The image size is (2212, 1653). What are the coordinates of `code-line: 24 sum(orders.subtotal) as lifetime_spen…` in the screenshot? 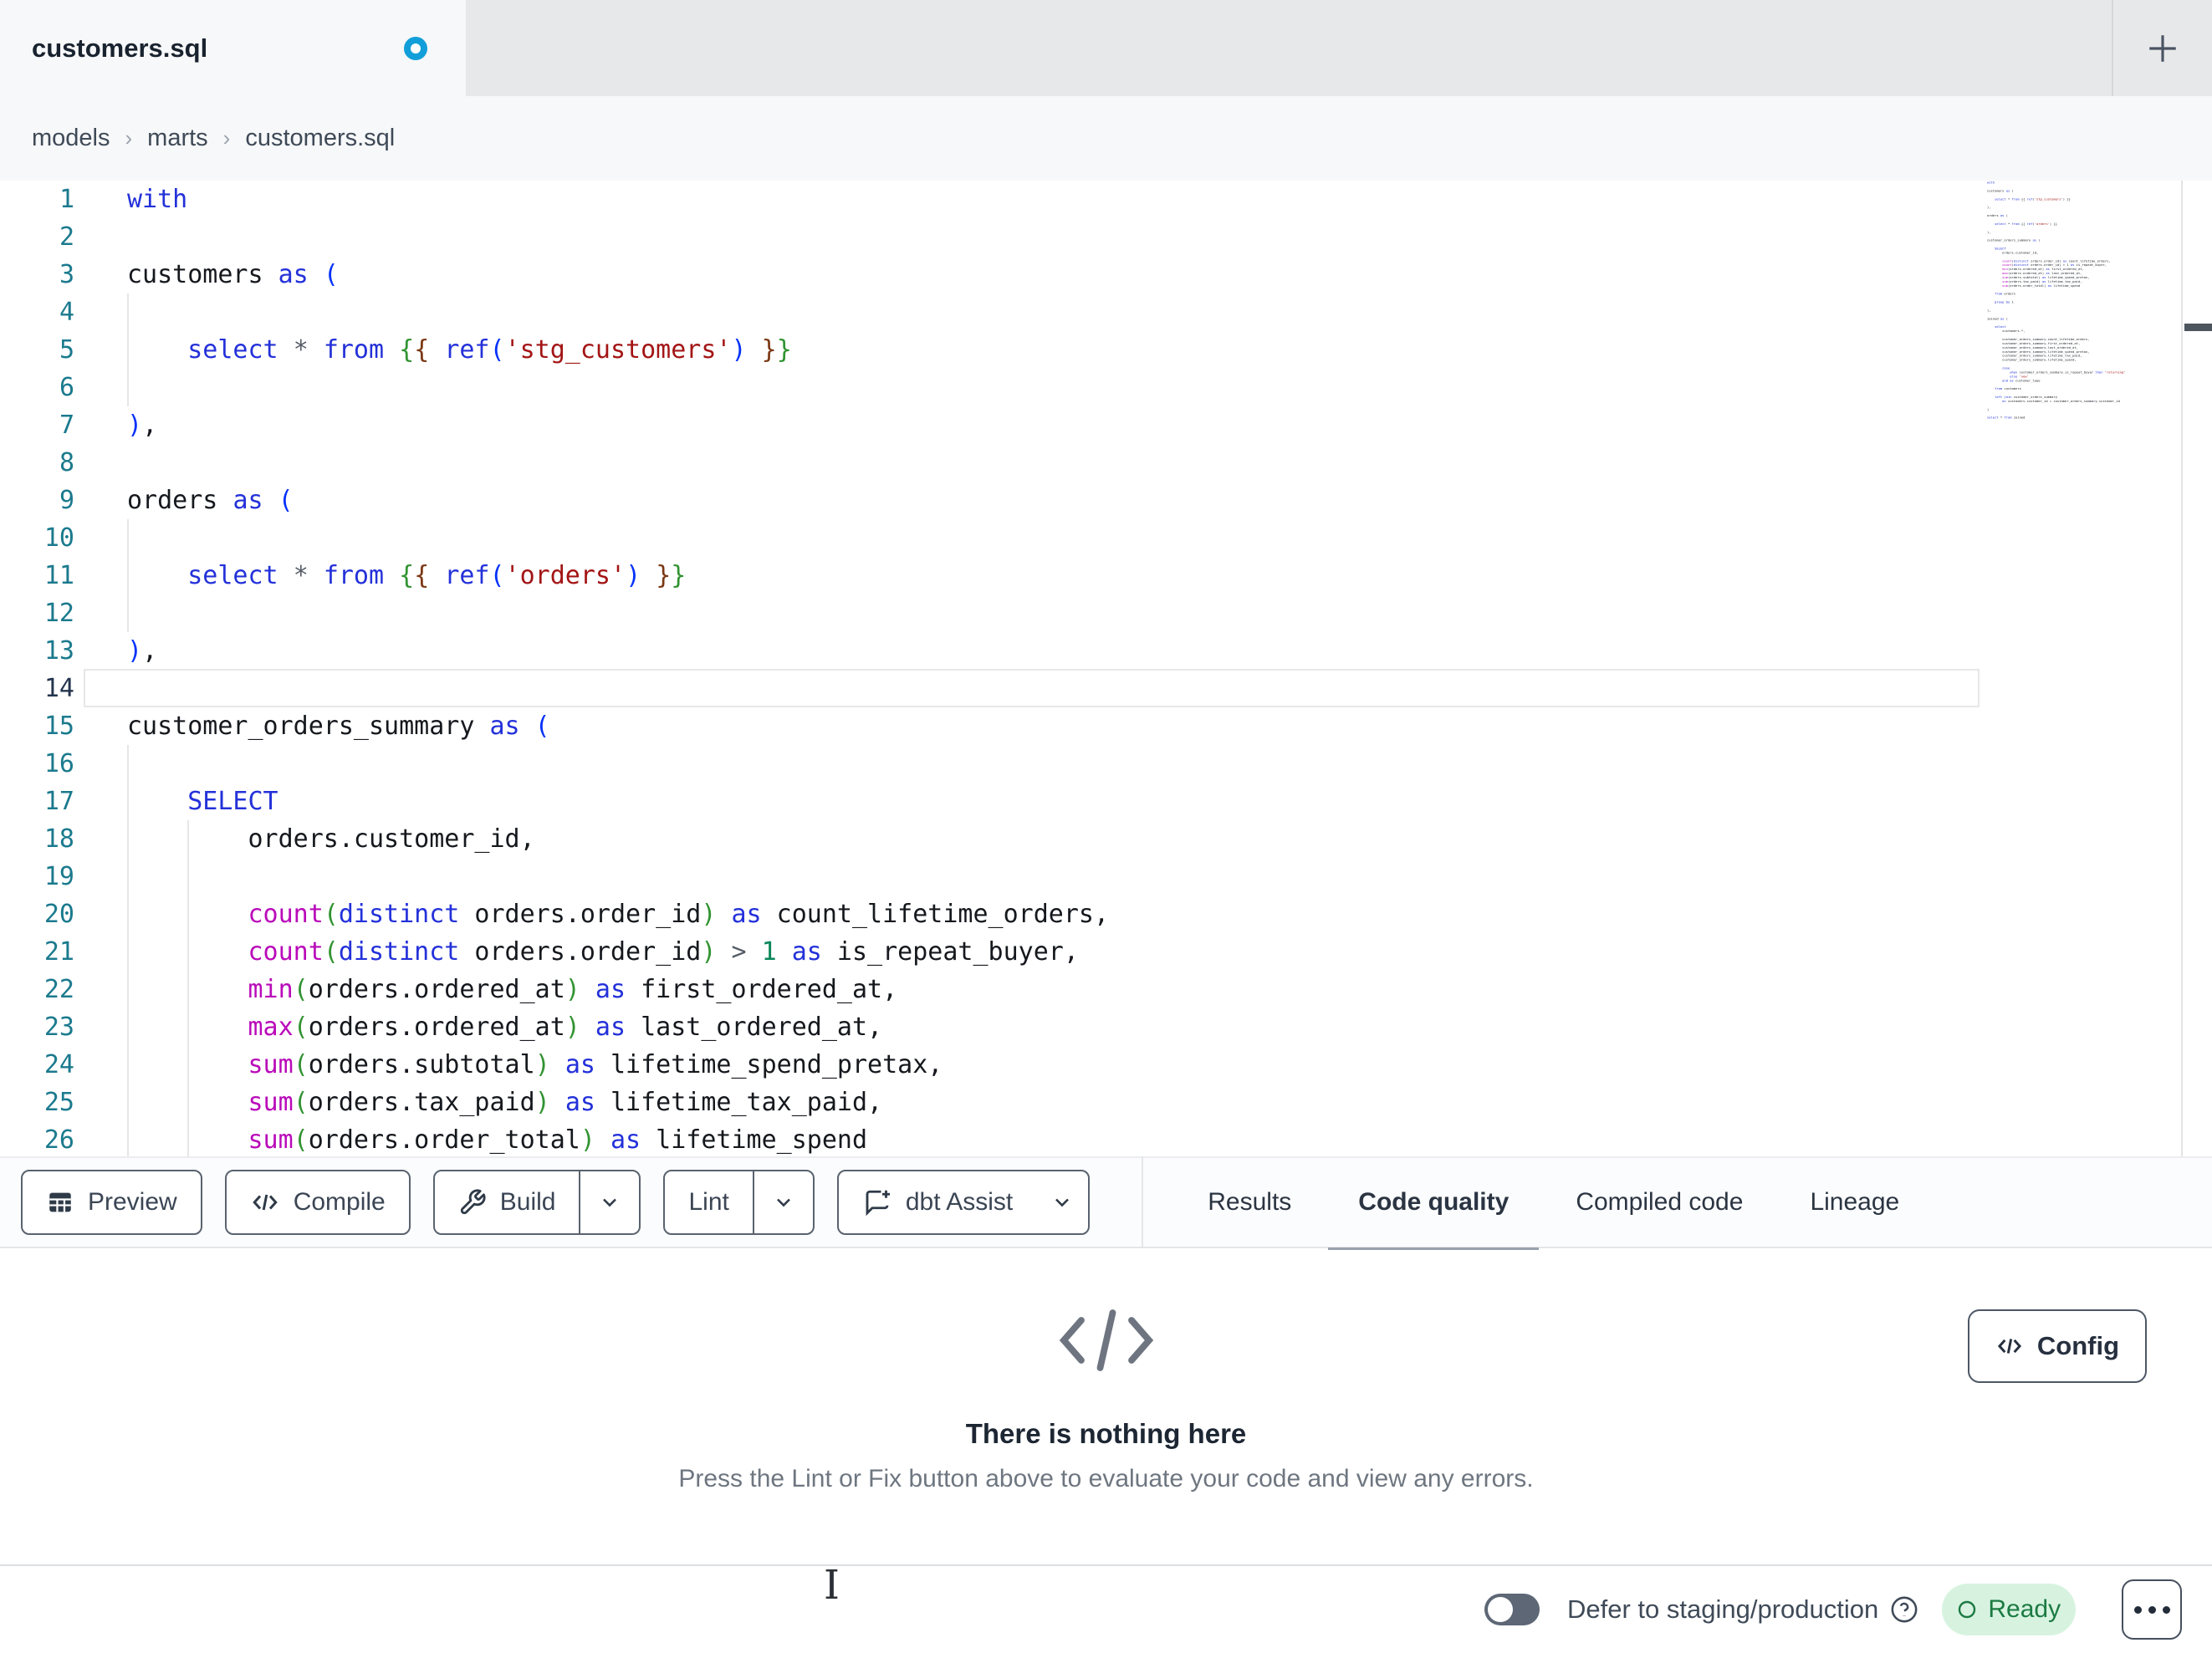 It's located at (493, 1064).